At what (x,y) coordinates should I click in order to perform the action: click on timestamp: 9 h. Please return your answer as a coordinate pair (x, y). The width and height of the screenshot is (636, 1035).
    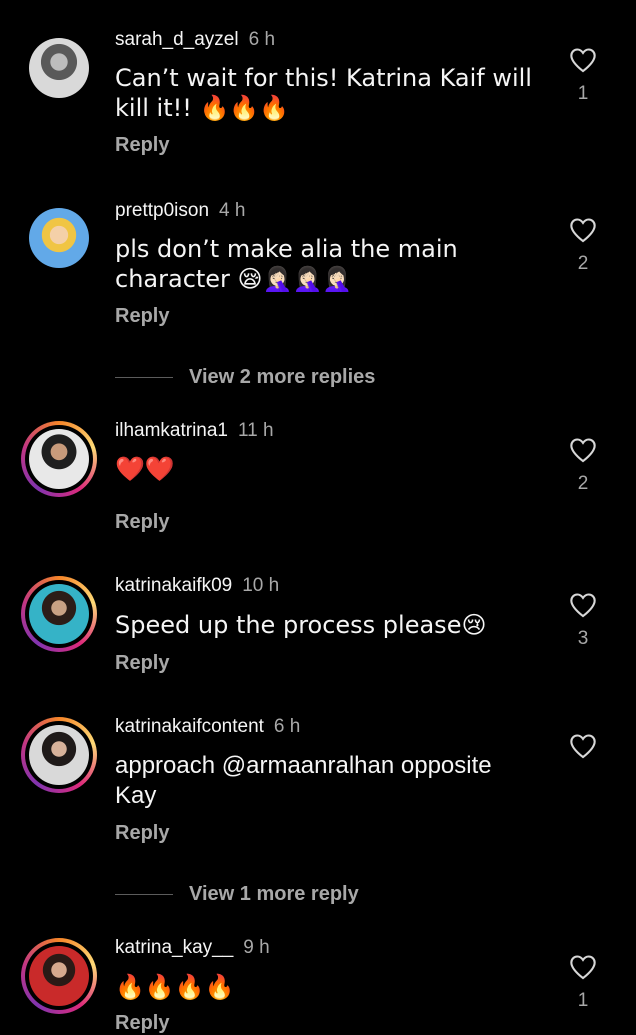
    Looking at the image, I should click on (256, 947).